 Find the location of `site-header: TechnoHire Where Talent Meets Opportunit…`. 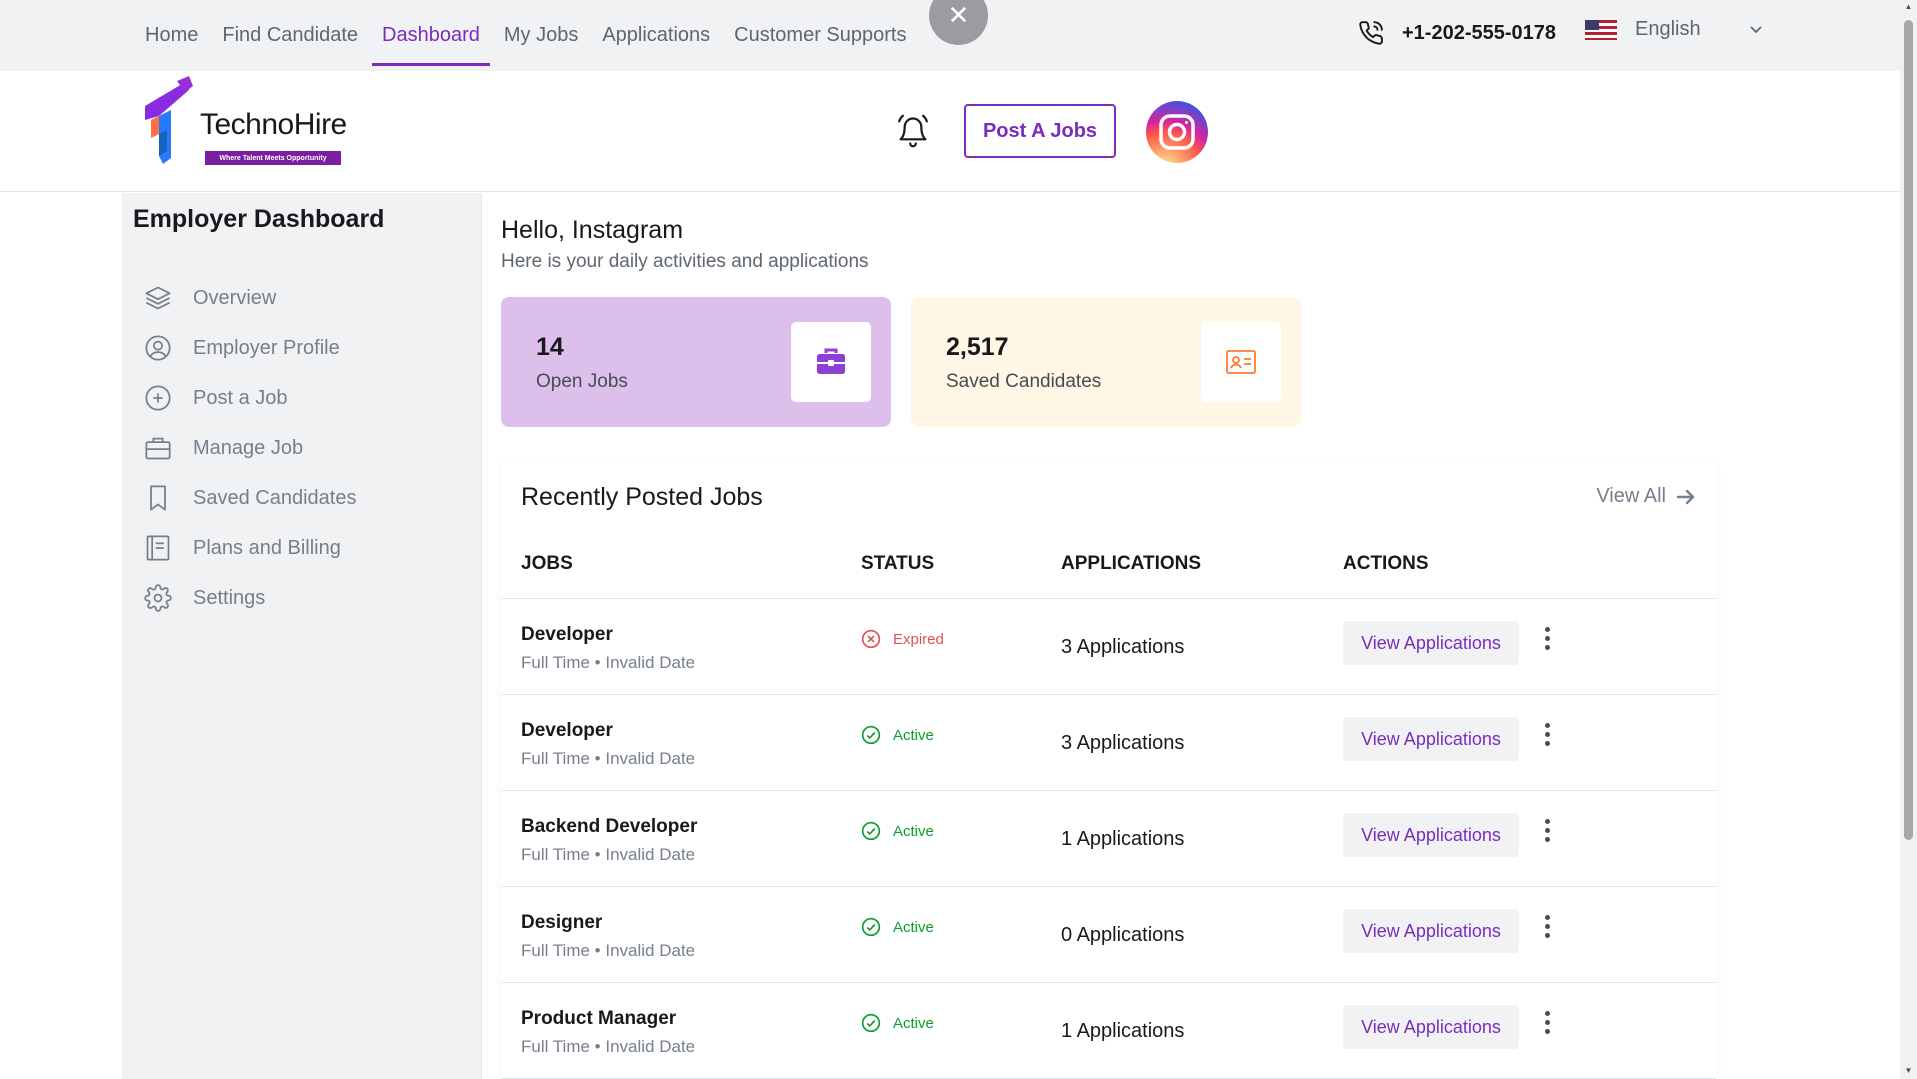

site-header: TechnoHire Where Talent Meets Opportunit… is located at coordinates (950, 131).